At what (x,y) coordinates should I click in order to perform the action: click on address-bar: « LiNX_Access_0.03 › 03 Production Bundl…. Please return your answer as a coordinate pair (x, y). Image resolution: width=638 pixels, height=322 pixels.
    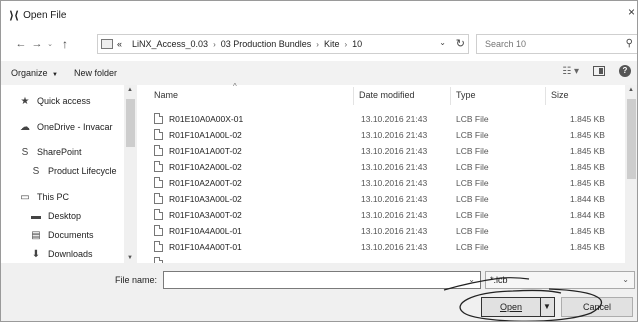
    Looking at the image, I should click on (283, 44).